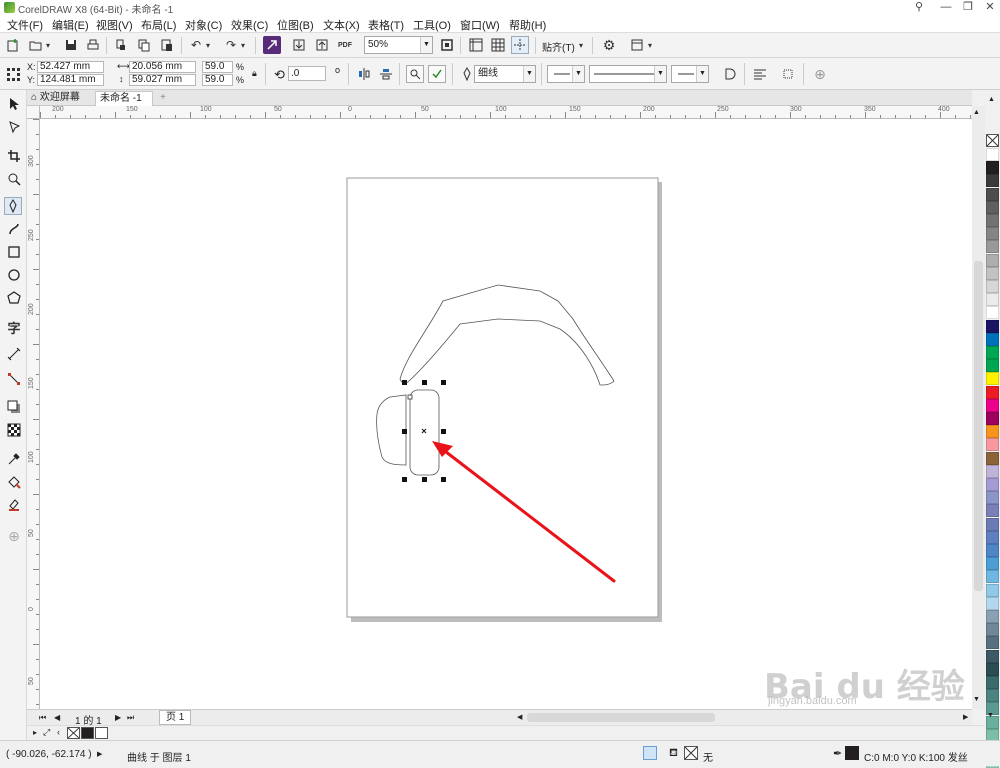 This screenshot has width=1000, height=768. What do you see at coordinates (14, 127) in the screenshot?
I see `shape-tool-icon` at bounding box center [14, 127].